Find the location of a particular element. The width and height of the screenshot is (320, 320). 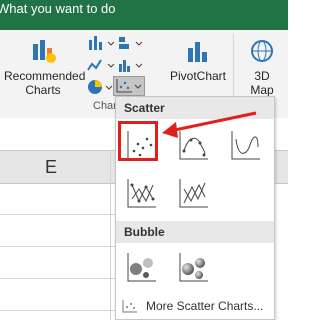

red-arrow-annotation is located at coordinates (209, 124).